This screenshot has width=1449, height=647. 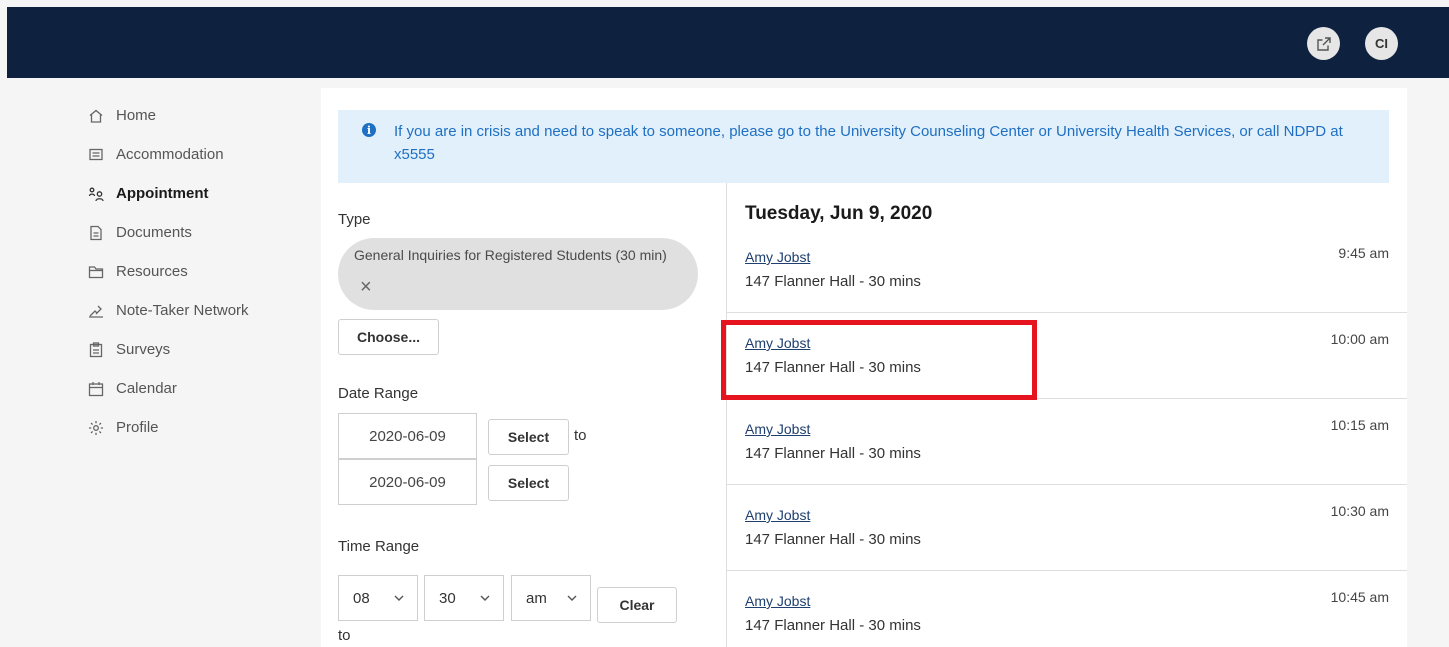 I want to click on sidebar-item-label: Appointment, so click(x=162, y=193).